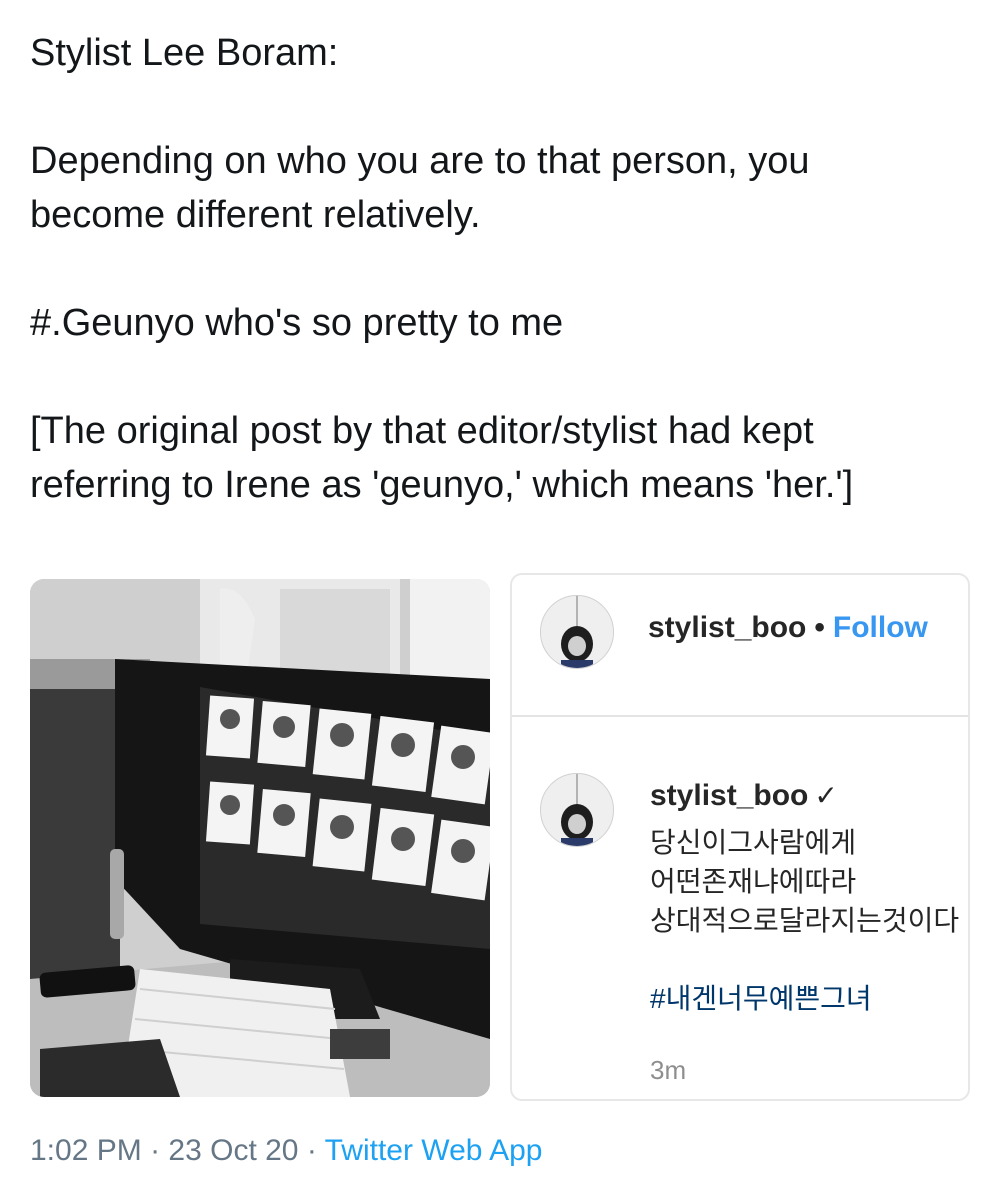  What do you see at coordinates (668, 1070) in the screenshot?
I see `instagram-timestamp: 3m` at bounding box center [668, 1070].